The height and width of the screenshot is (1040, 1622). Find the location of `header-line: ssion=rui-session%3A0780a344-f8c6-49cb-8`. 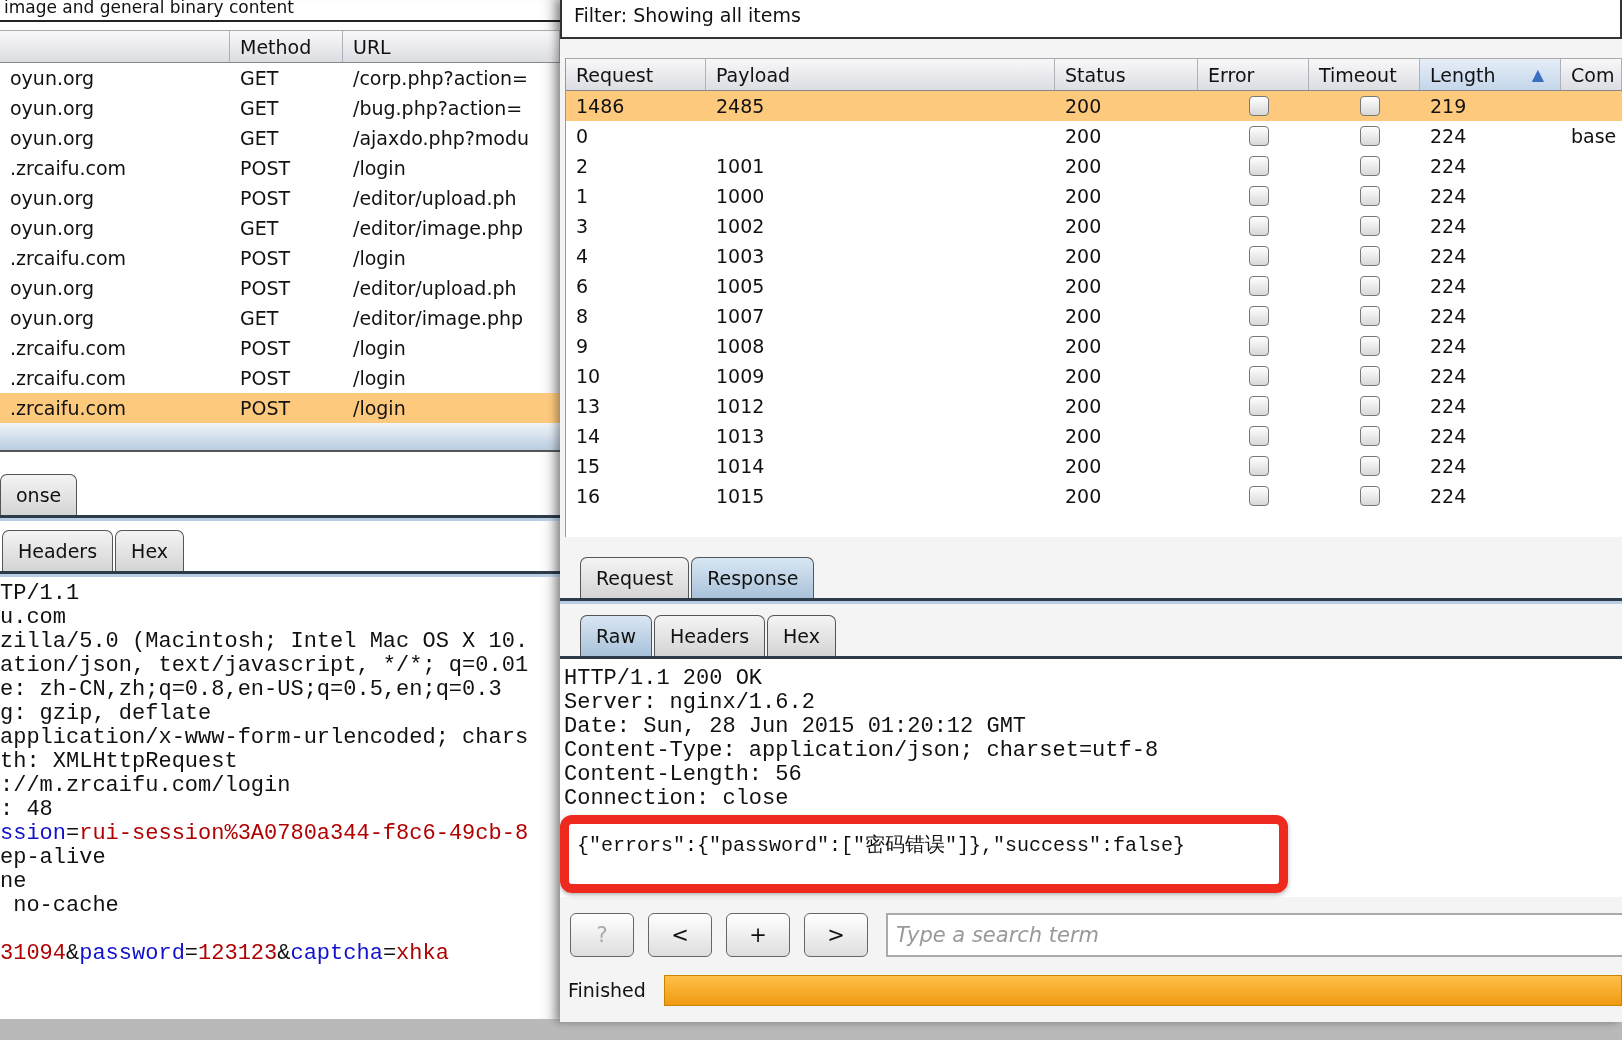

header-line: ssion=rui-session%3A0780a344-f8c6-49cb-8 is located at coordinates (265, 834).